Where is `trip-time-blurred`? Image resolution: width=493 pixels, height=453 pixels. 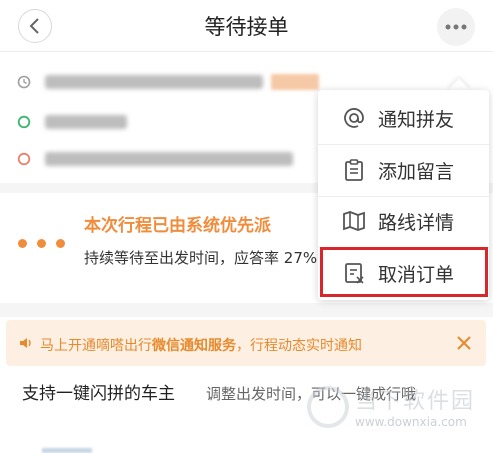 trip-time-blurred is located at coordinates (154, 82).